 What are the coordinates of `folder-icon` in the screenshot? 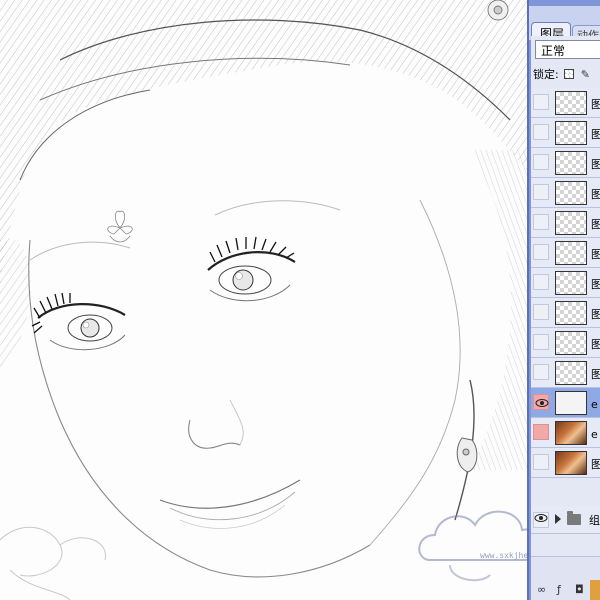 It's located at (574, 518).